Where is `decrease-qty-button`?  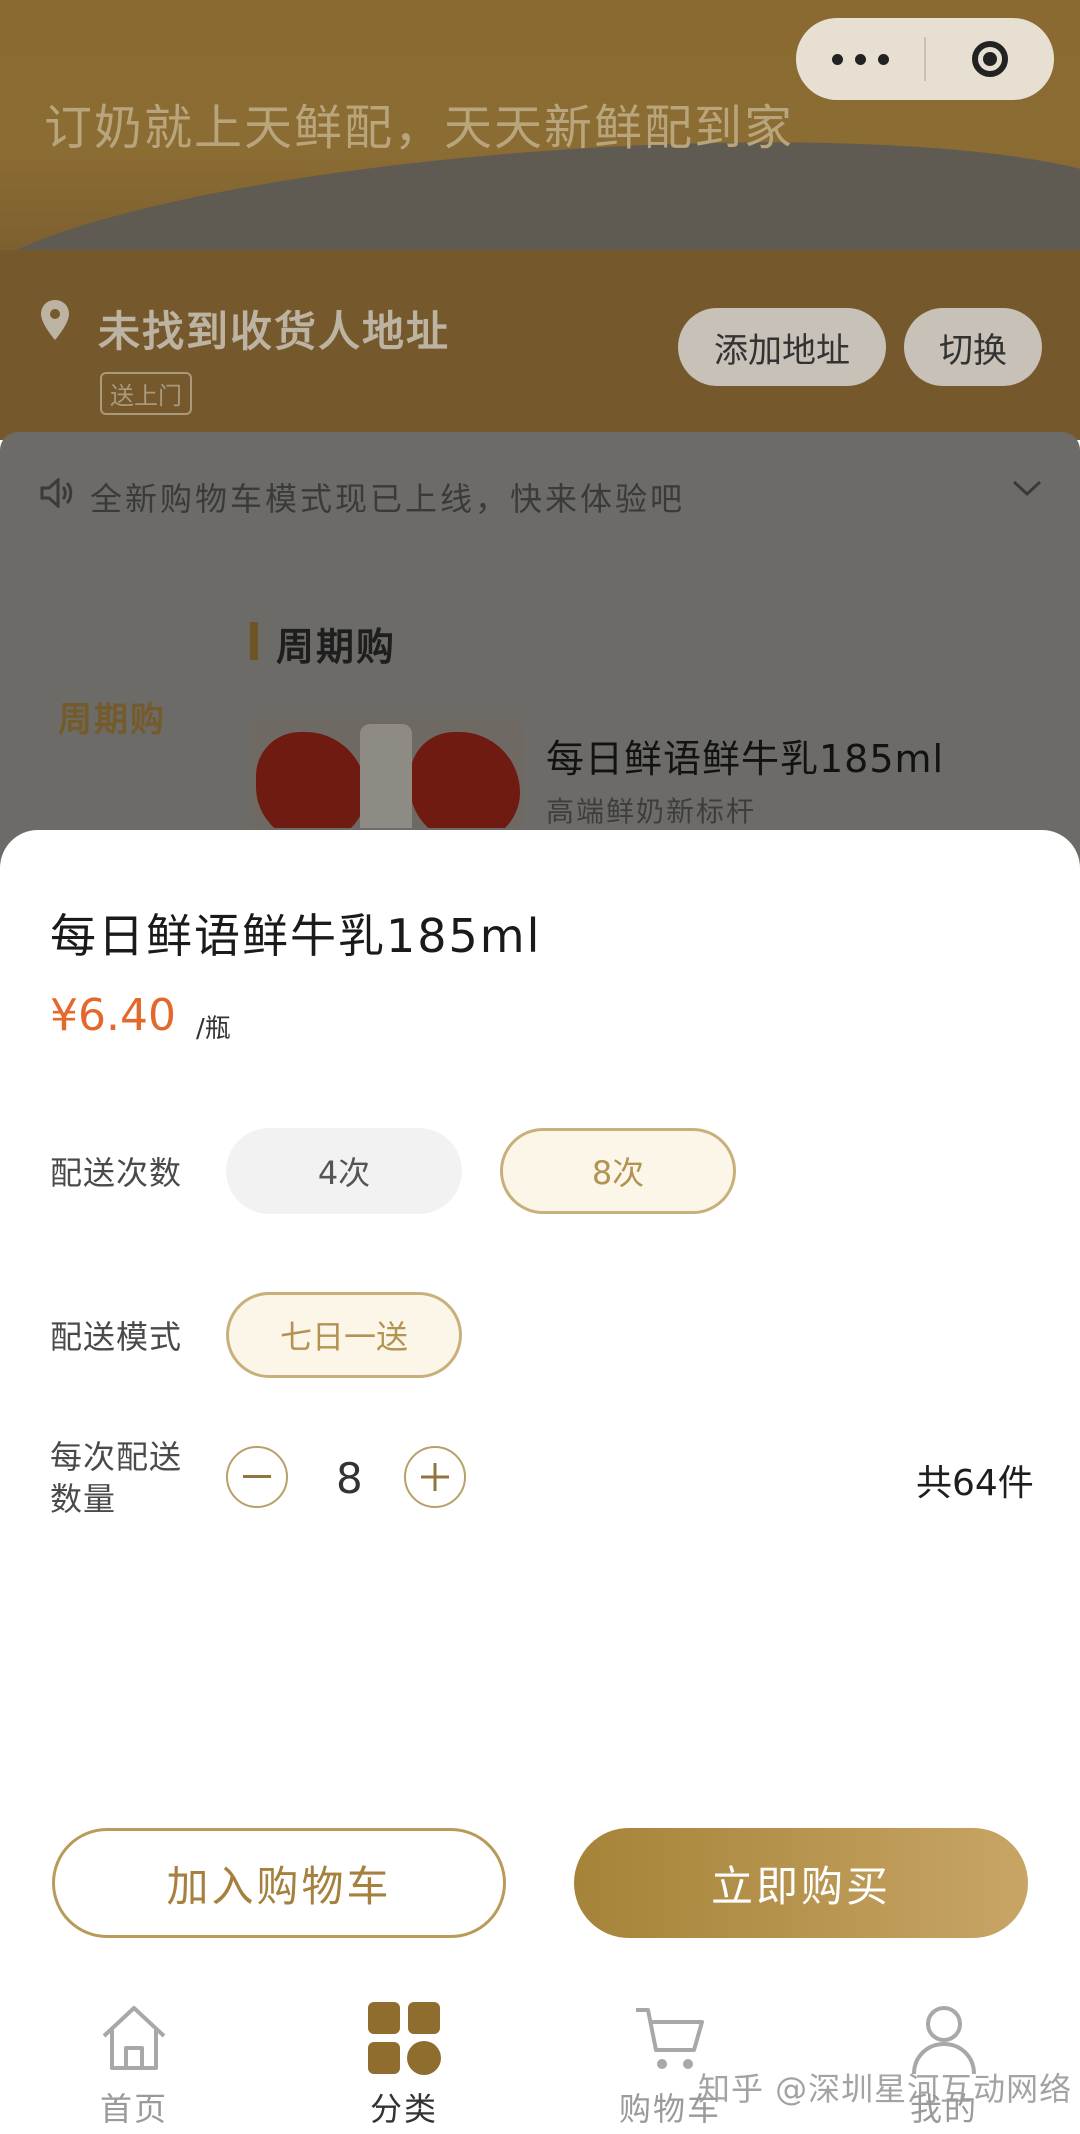 decrease-qty-button is located at coordinates (257, 1477).